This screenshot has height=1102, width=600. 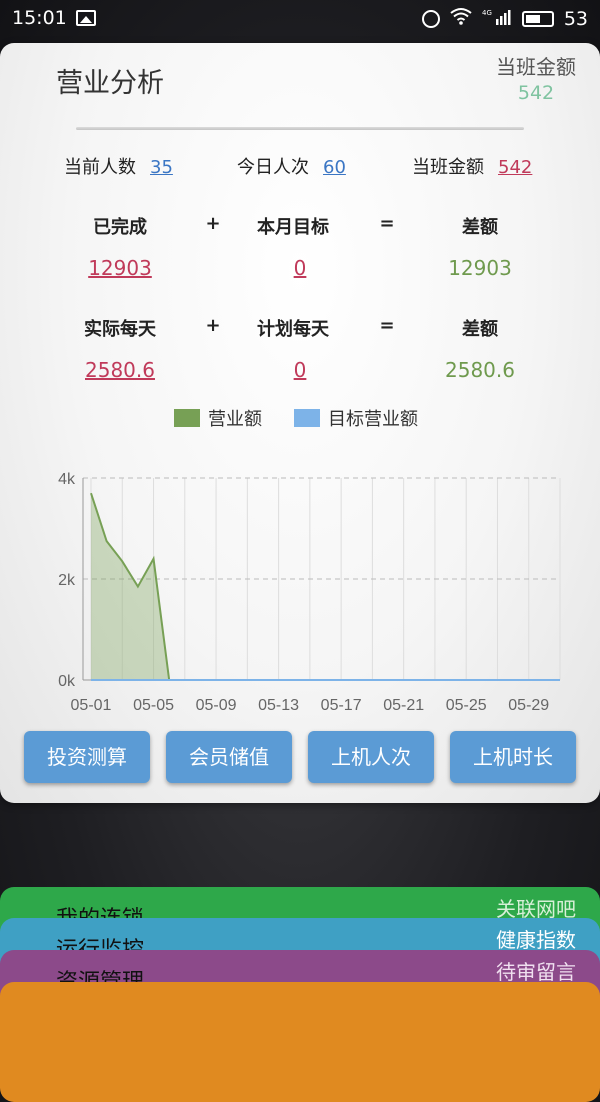 I want to click on y-tick-label: 4k, so click(x=67, y=479).